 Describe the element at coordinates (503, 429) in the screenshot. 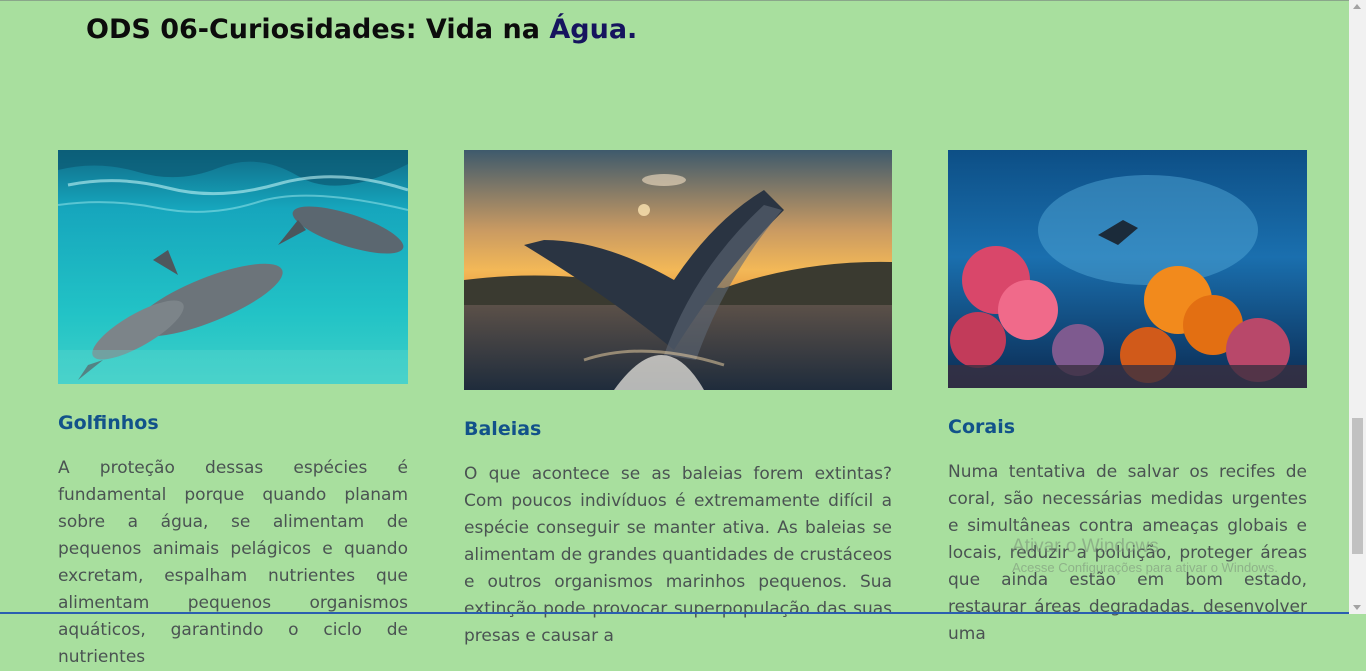

I see `card-heading-baleias: Baleias` at that location.